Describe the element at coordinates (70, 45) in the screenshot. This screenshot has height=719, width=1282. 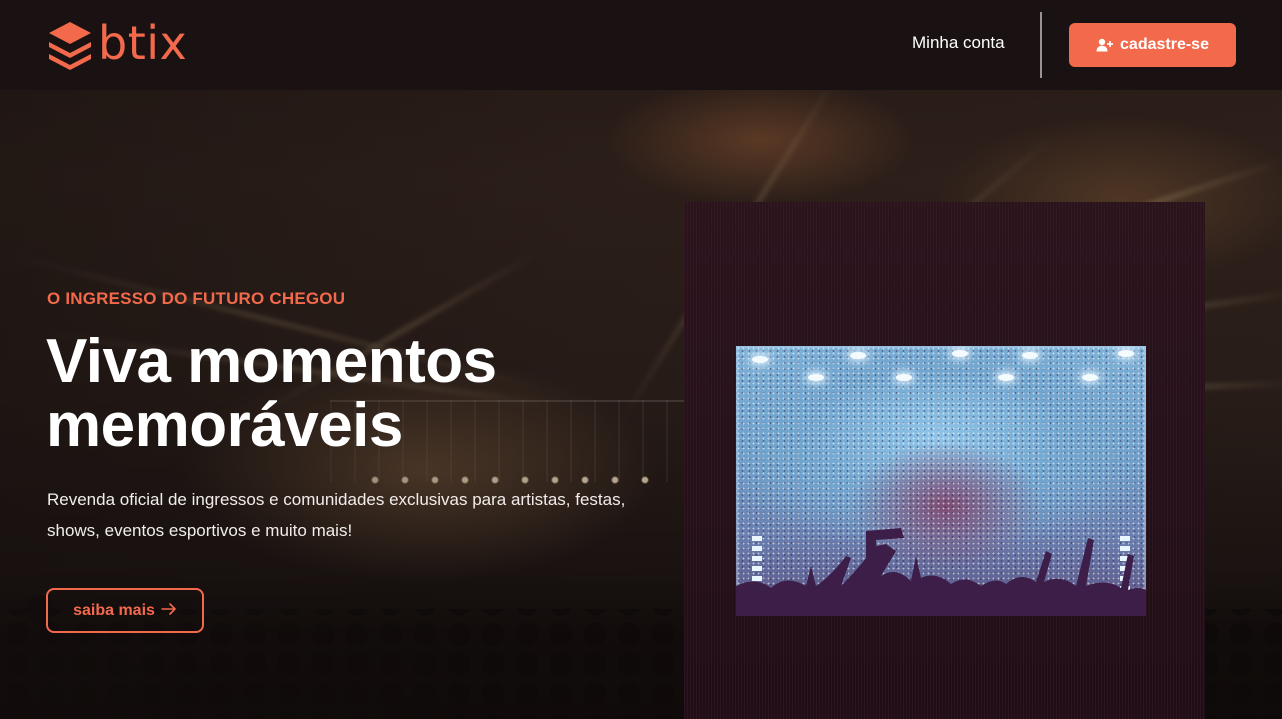
I see `stacked-layers-icon` at that location.